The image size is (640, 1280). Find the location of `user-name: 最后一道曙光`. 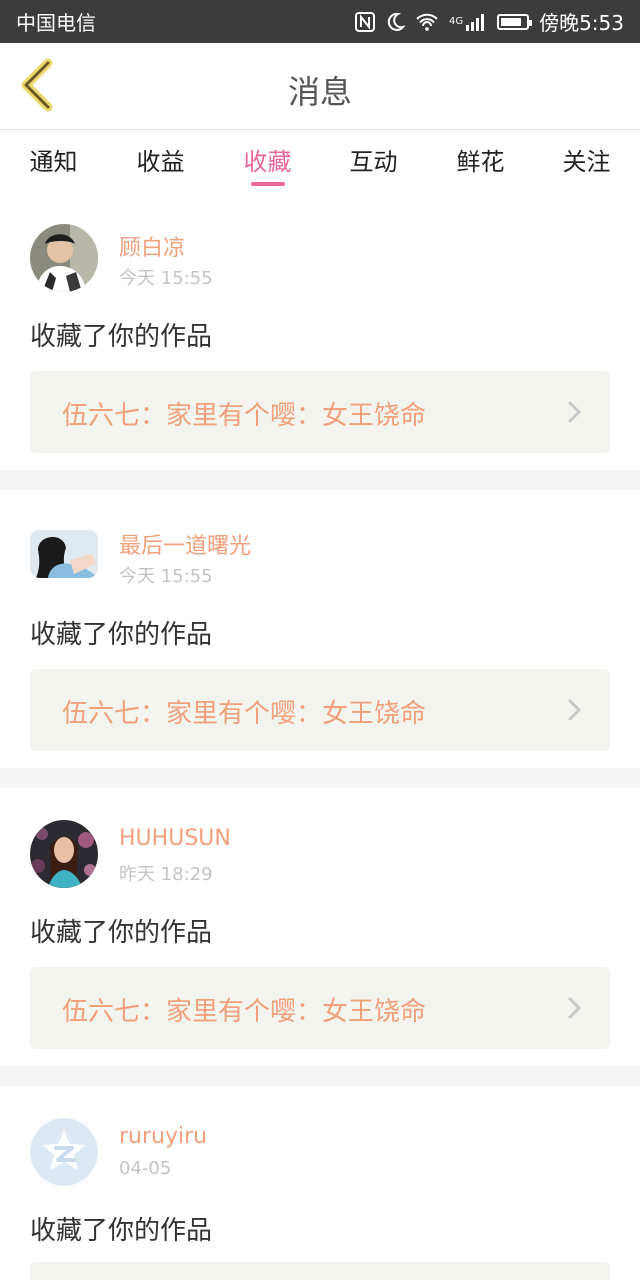

user-name: 最后一道曙光 is located at coordinates (185, 544).